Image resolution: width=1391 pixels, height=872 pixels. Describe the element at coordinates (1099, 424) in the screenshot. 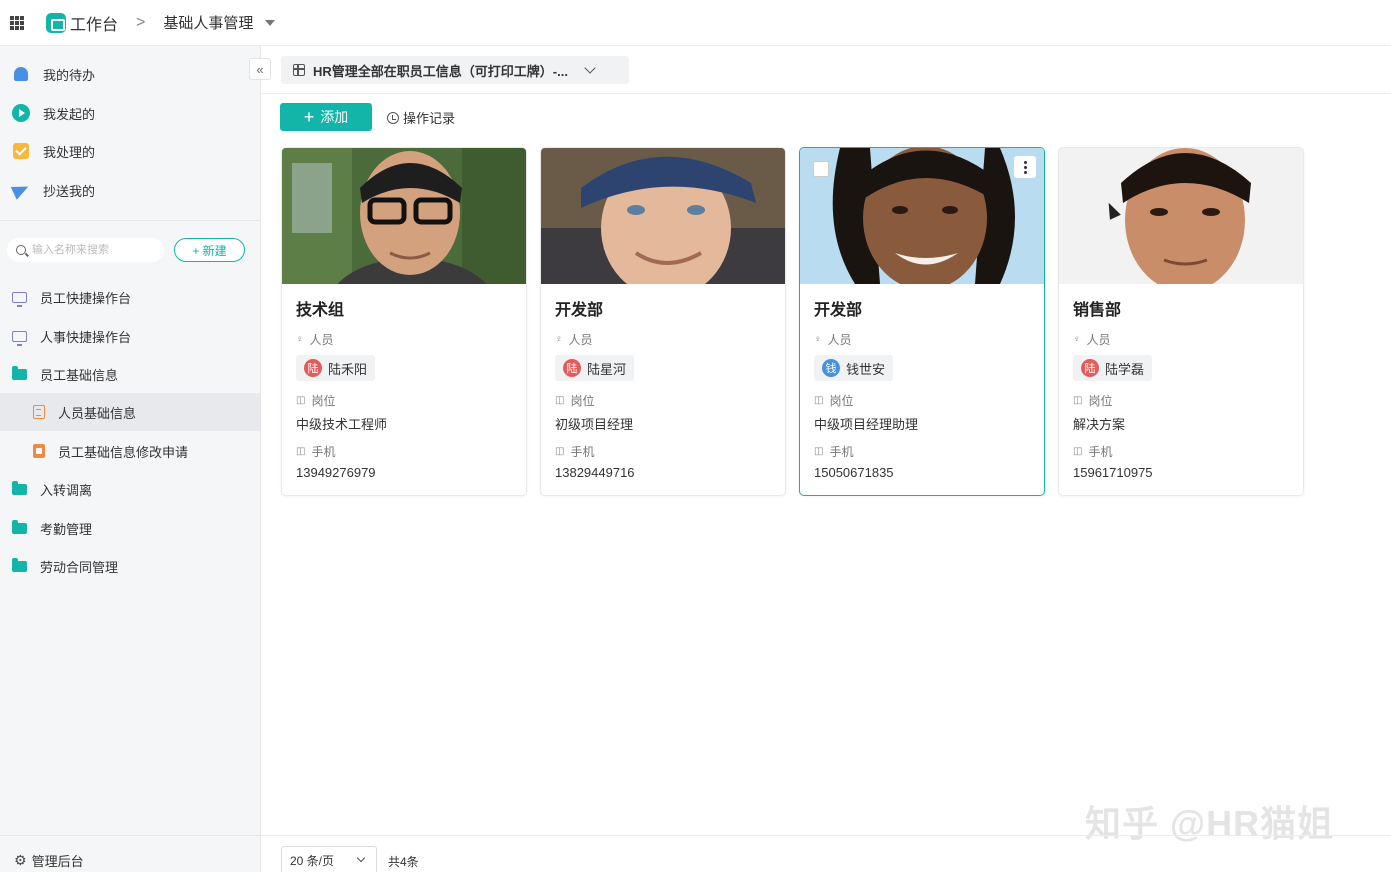

I see `position-value: 解决方案` at that location.